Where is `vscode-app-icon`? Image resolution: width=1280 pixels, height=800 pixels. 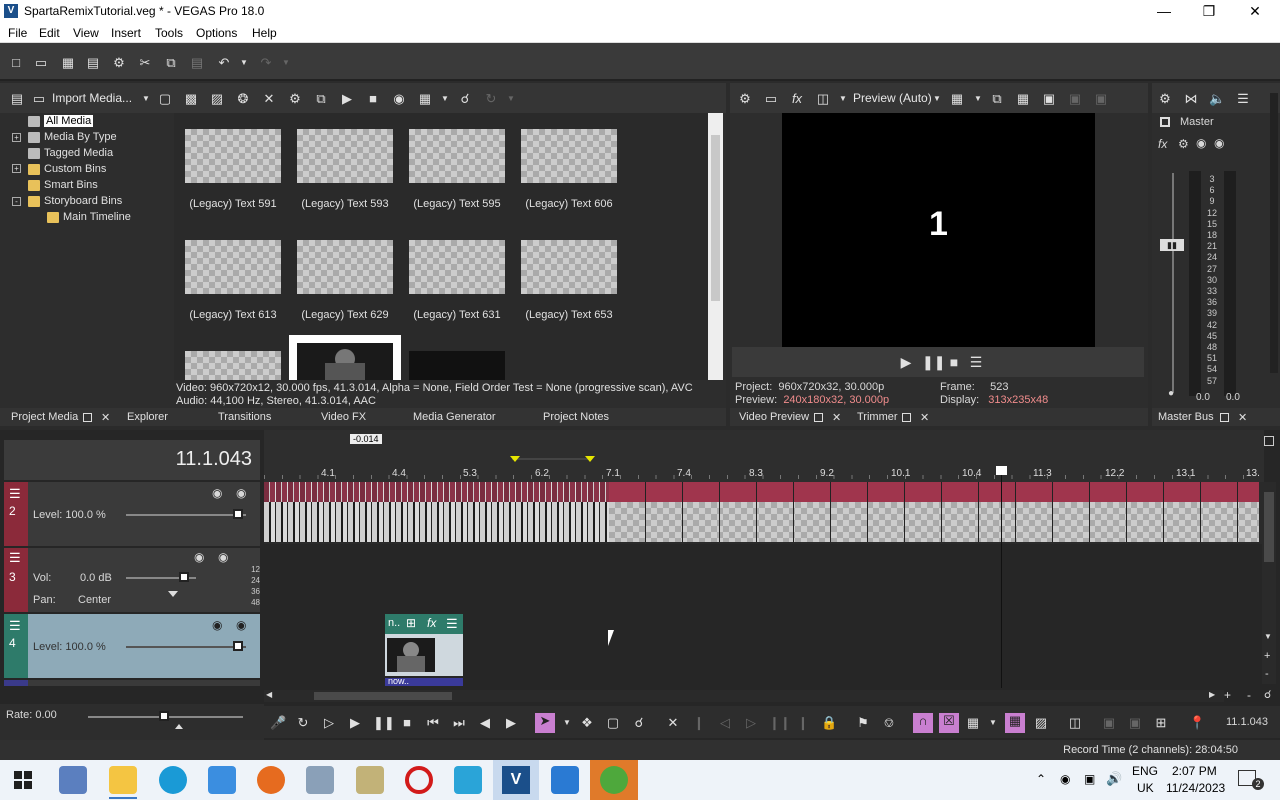 vscode-app-icon is located at coordinates (565, 780).